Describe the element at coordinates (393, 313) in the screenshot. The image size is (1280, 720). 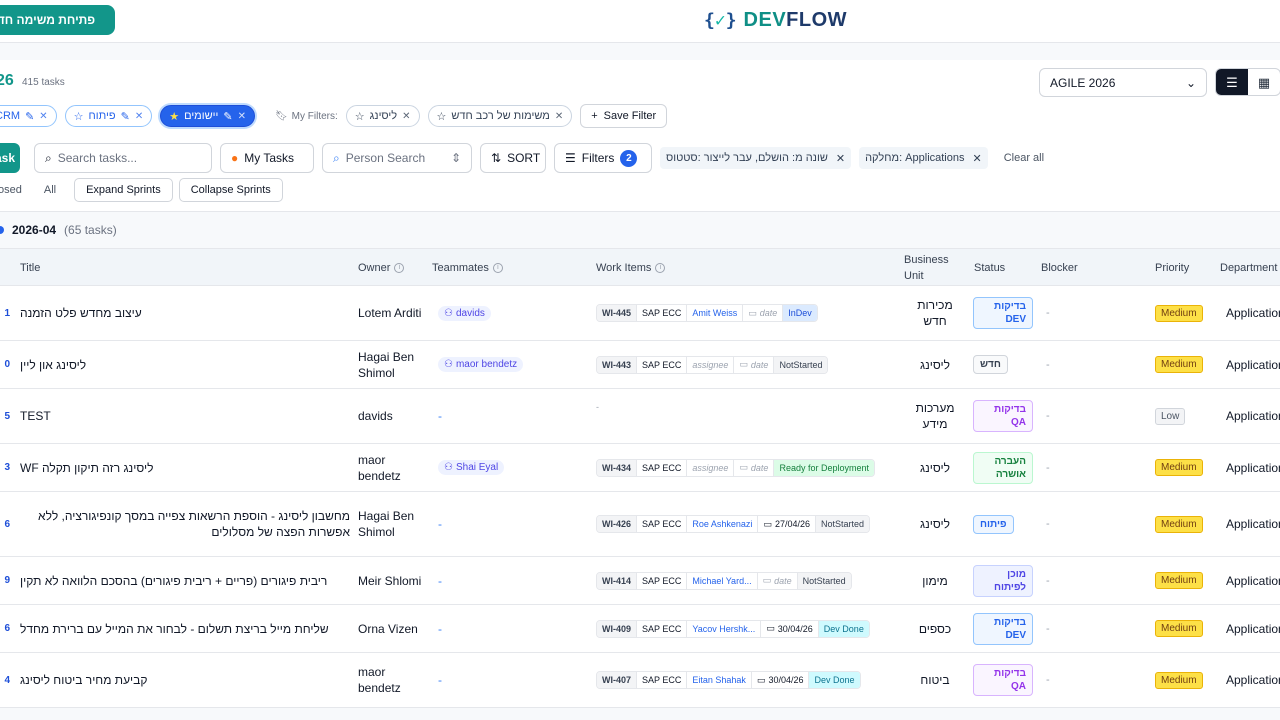
I see `task-owner: Lotem Arditi` at that location.